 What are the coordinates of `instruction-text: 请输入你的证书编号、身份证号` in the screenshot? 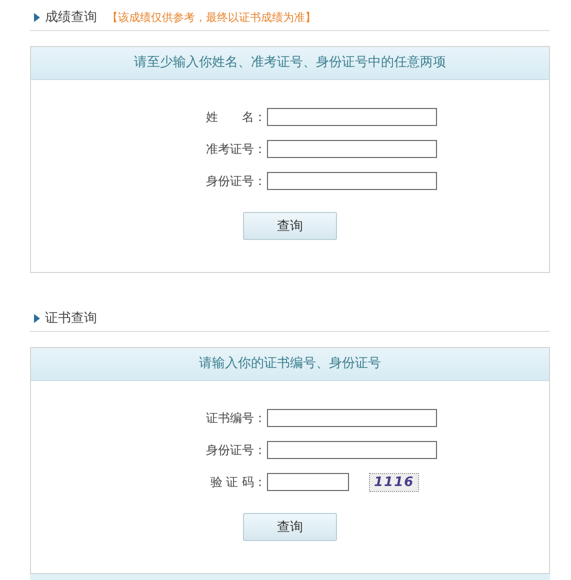 It's located at (290, 364).